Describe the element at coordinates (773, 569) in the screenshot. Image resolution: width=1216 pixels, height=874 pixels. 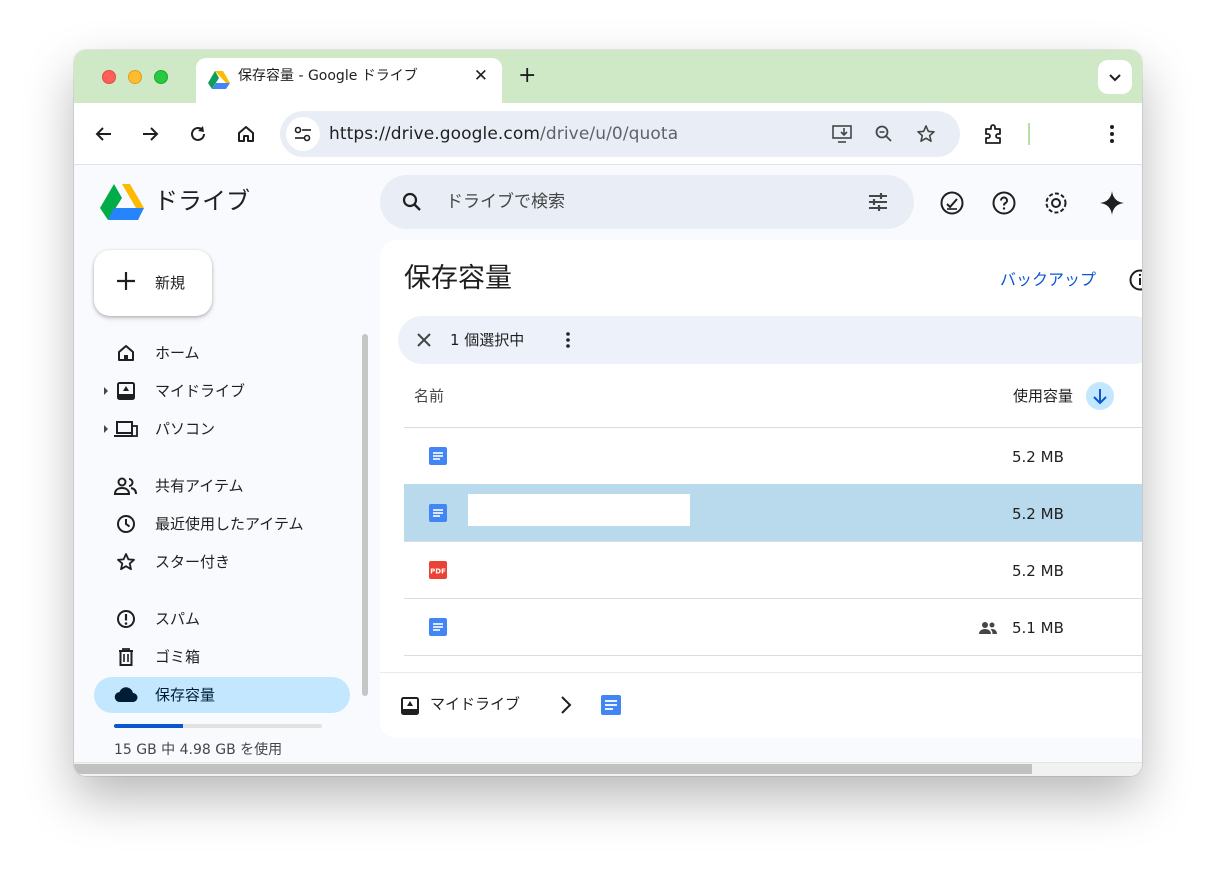
I see `table-row: PDF 5.2 MB` at that location.